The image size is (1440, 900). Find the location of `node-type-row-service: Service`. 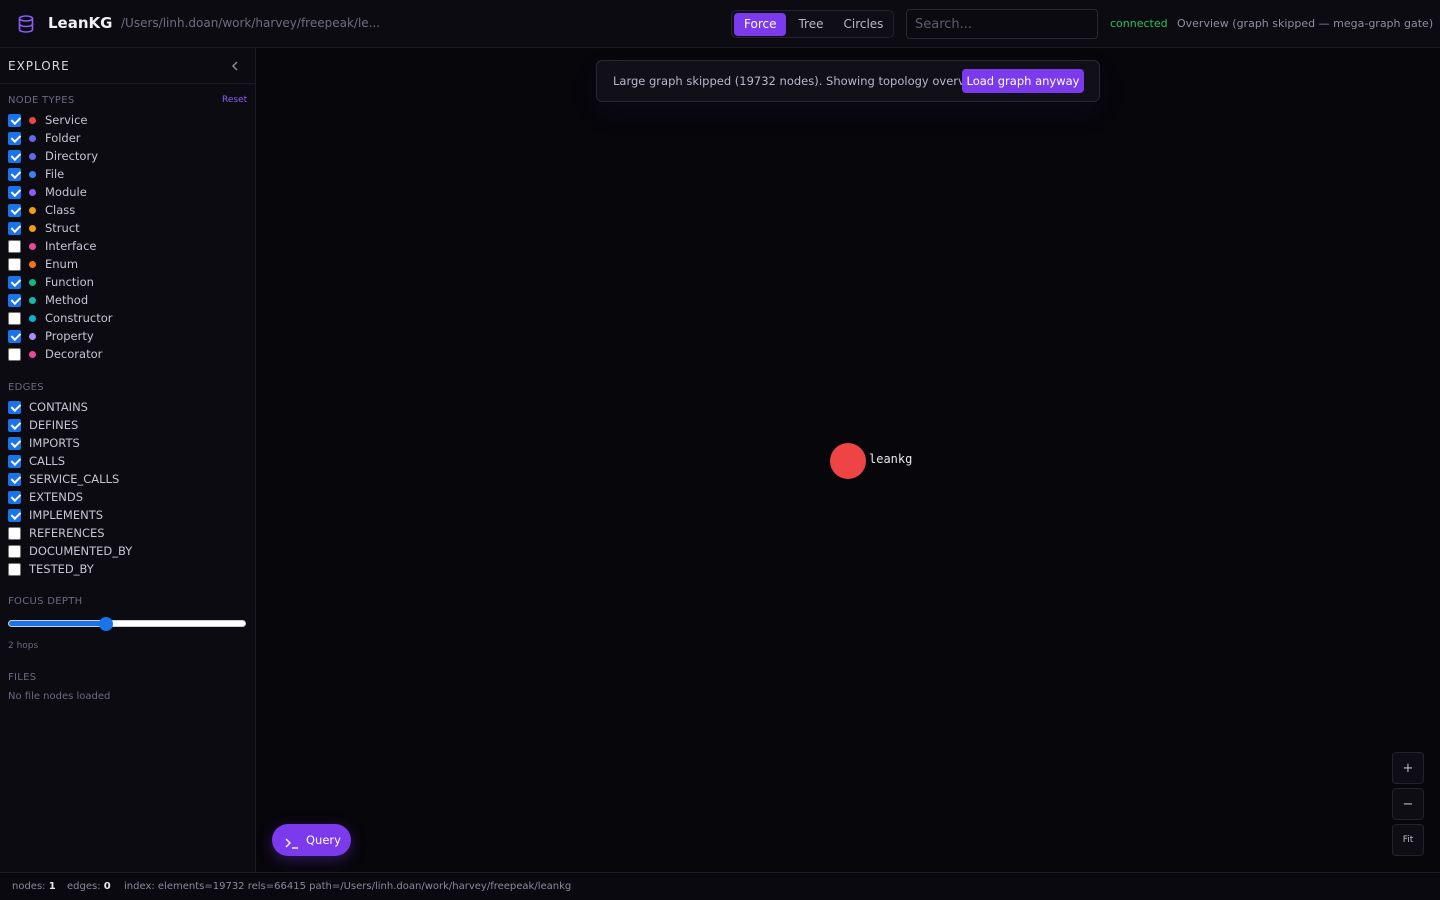

node-type-row-service: Service is located at coordinates (48, 120).